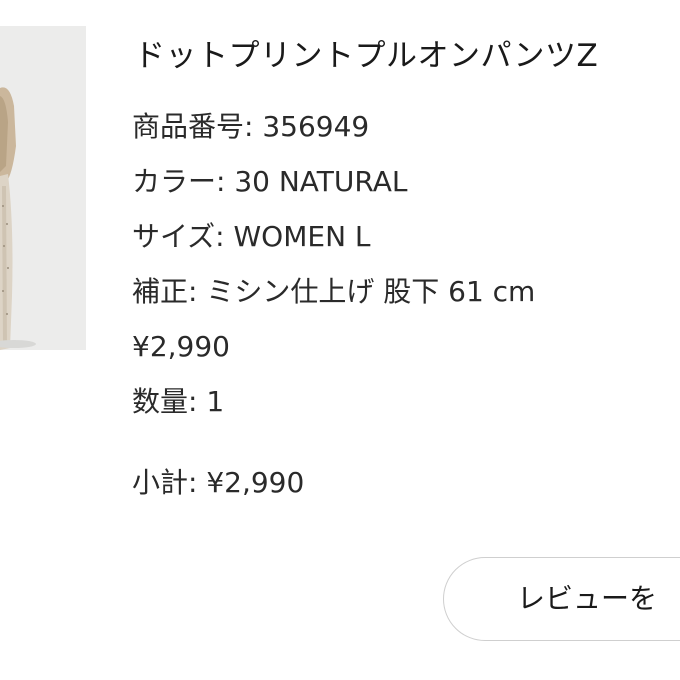  What do you see at coordinates (181, 346) in the screenshot?
I see `product-price: ¥2,990` at bounding box center [181, 346].